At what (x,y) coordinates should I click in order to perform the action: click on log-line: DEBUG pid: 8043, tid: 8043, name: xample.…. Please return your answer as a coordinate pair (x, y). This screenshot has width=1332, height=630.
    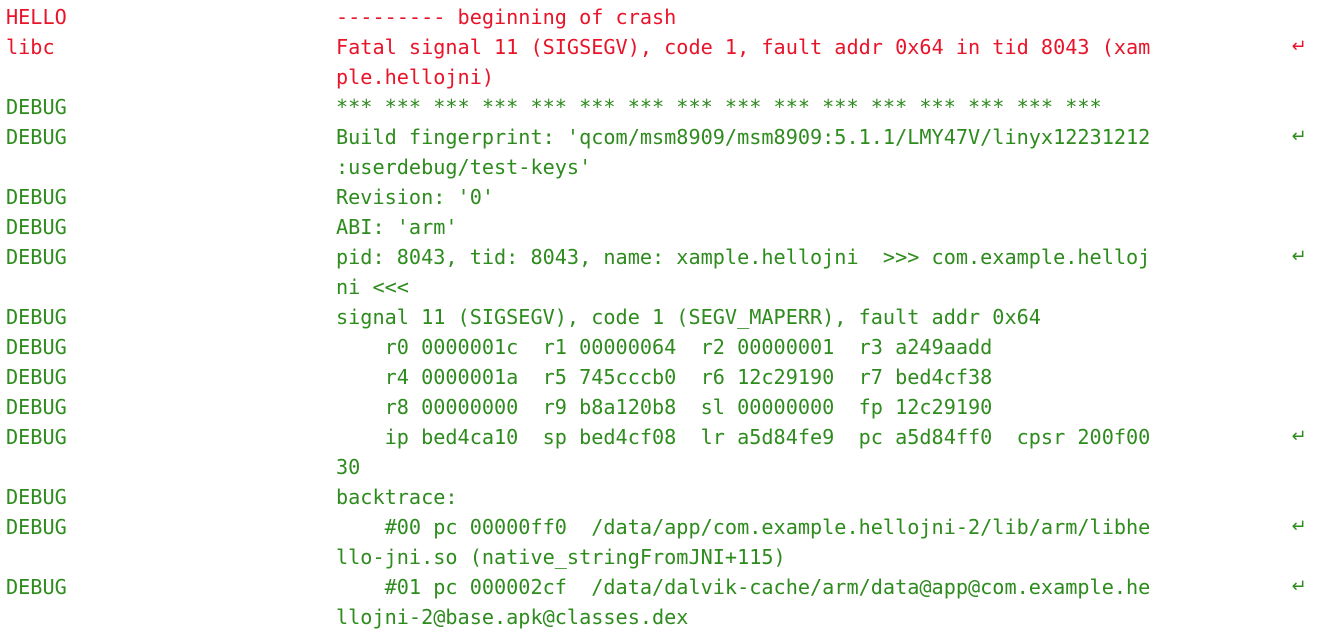
    Looking at the image, I should click on (666, 257).